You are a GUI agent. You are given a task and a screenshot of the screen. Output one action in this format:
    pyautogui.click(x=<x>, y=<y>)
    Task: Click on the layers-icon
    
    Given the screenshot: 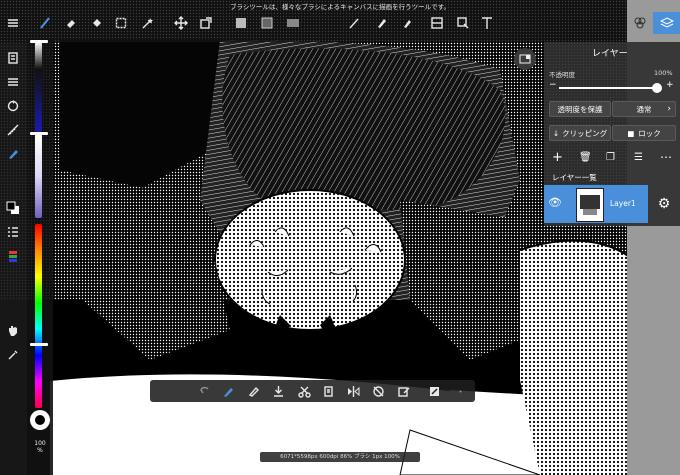 What is the action you would take?
    pyautogui.click(x=666, y=22)
    